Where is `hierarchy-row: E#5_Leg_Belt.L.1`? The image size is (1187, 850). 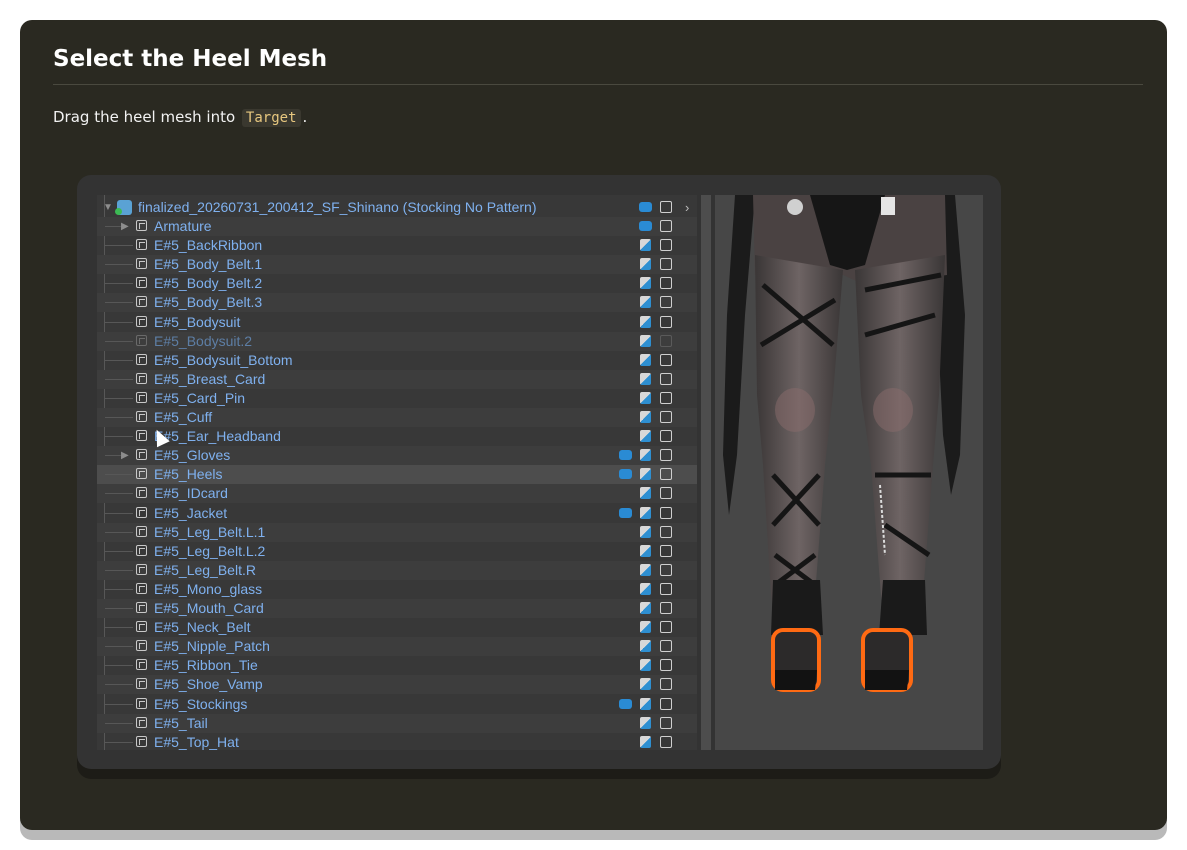
hierarchy-row: E#5_Leg_Belt.L.1 is located at coordinates (397, 532).